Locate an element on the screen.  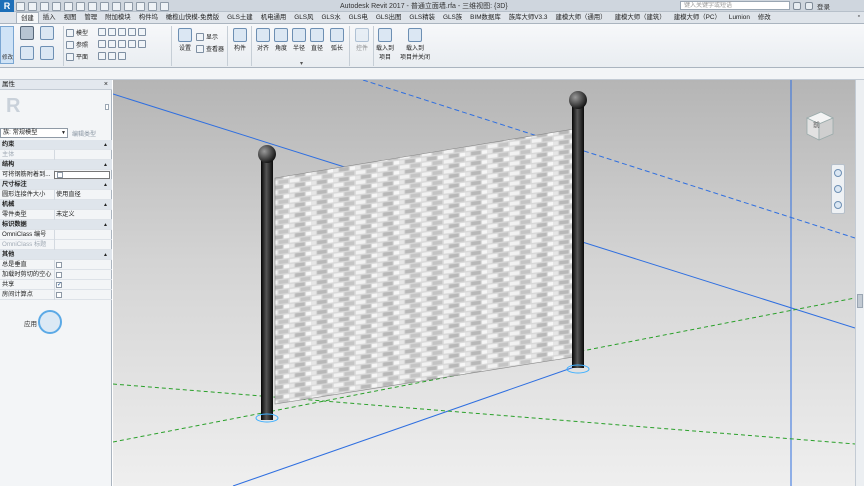
property-value: 使用直径 is located at coordinates (68, 195).